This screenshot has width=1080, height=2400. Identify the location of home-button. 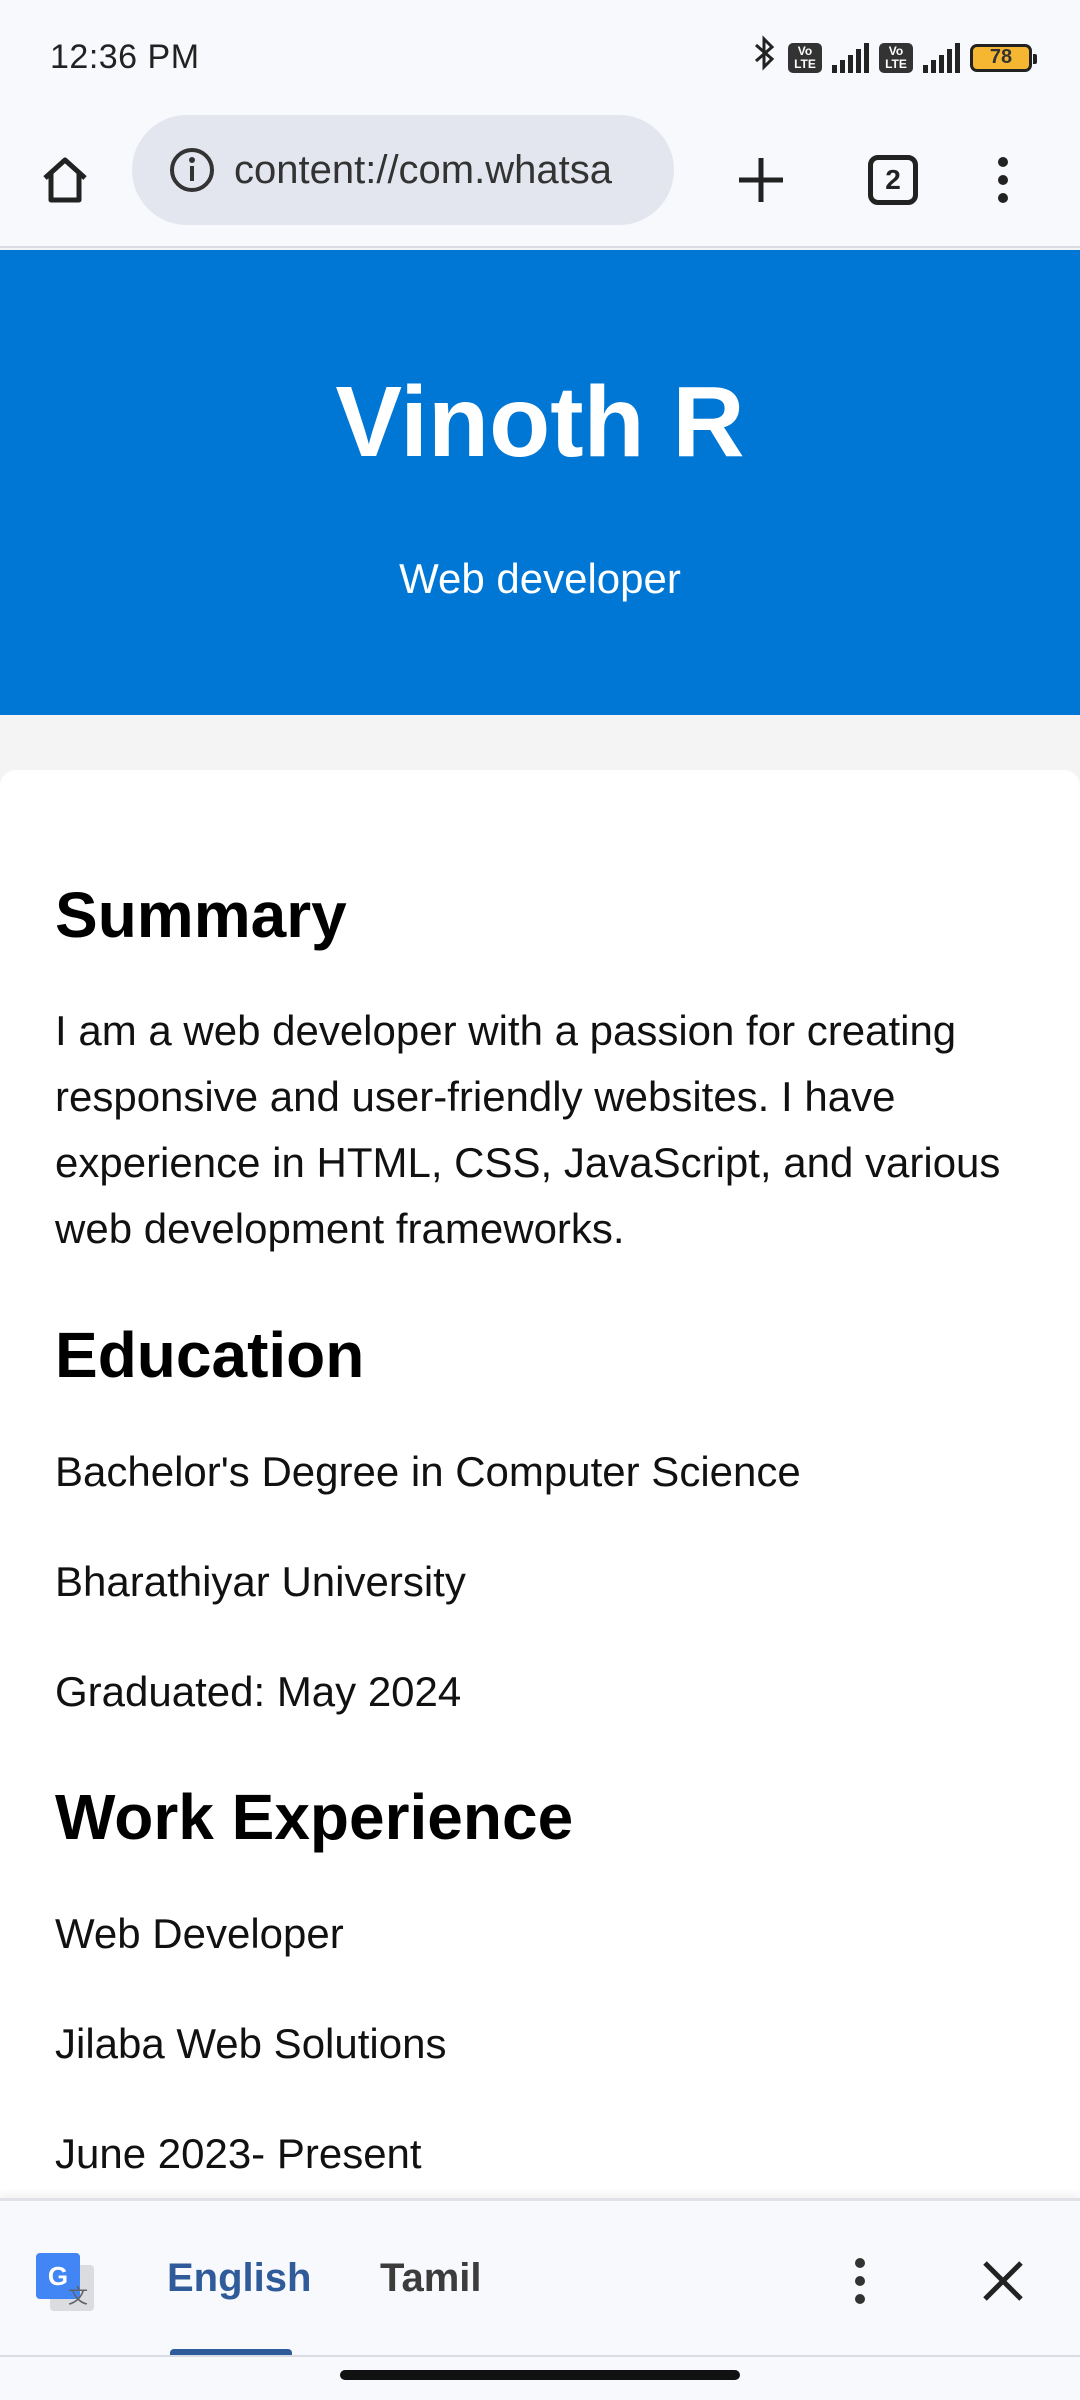
(65, 180).